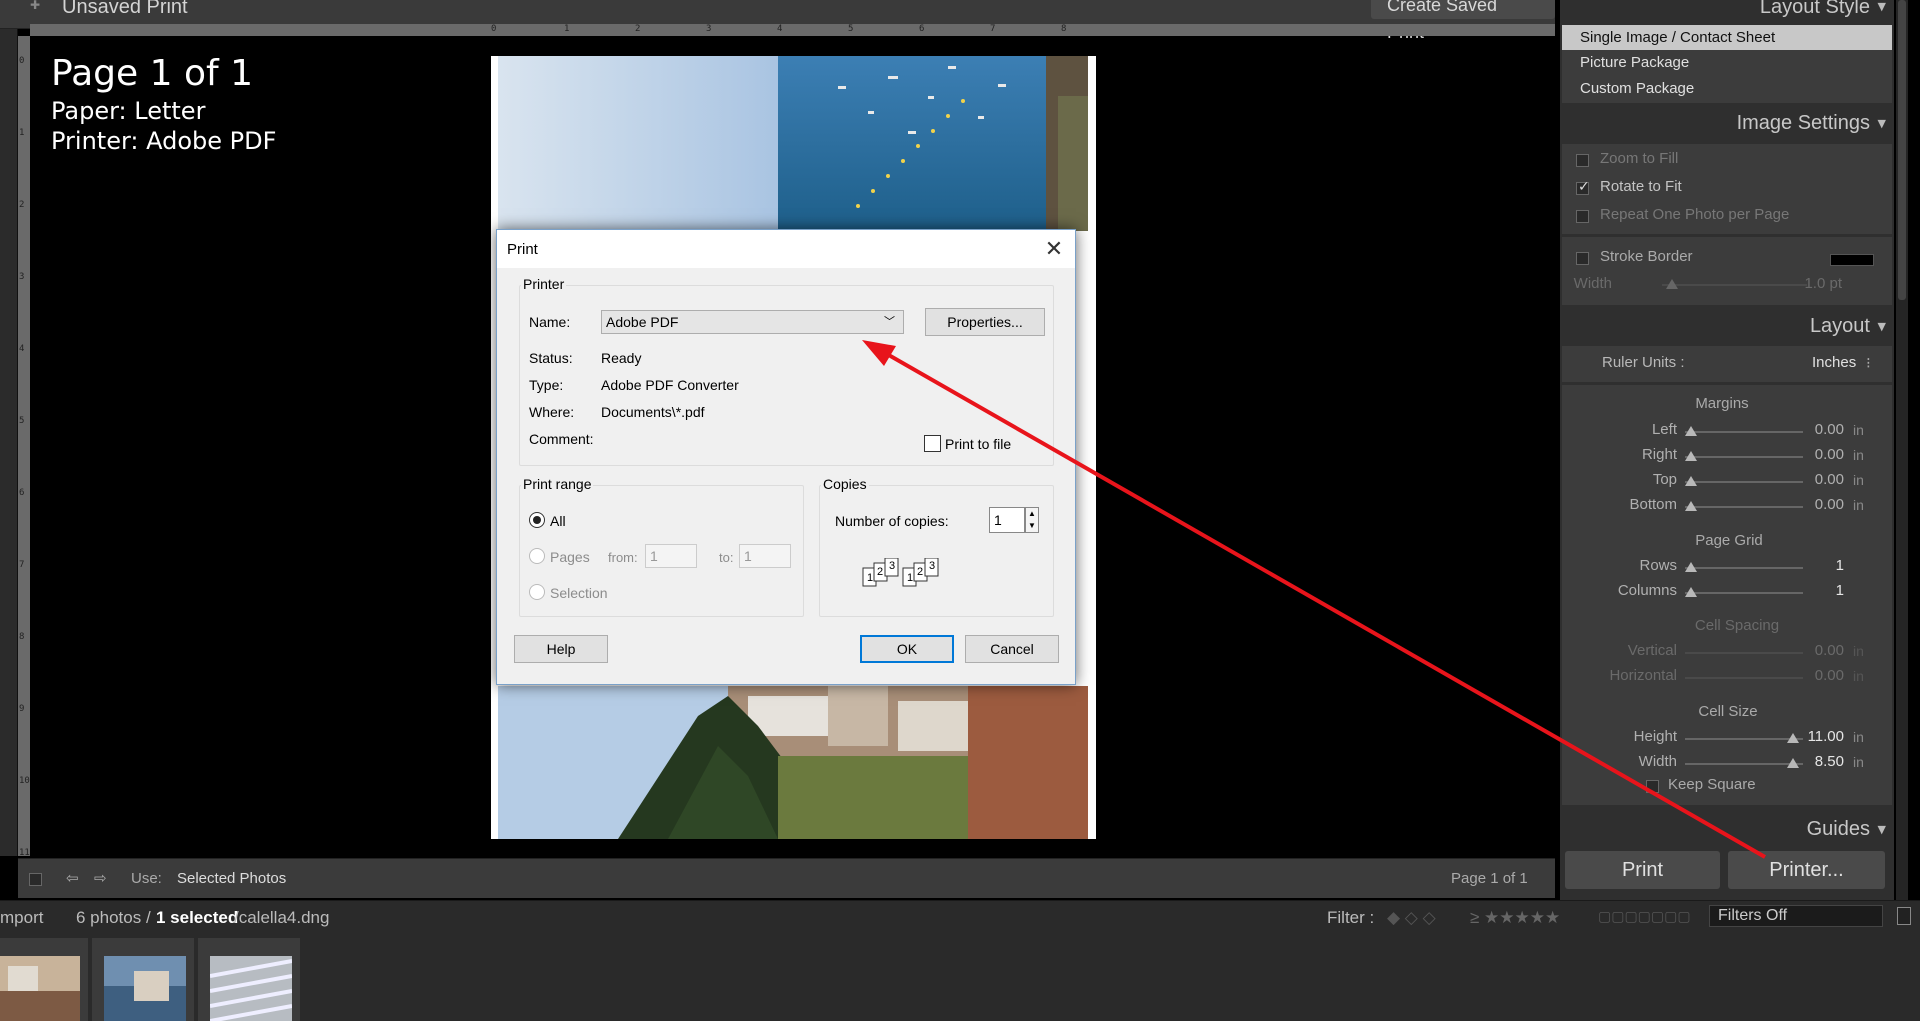 The height and width of the screenshot is (1021, 1920). Describe the element at coordinates (1868, 363) in the screenshot. I see `updown-icon: ⁝` at that location.